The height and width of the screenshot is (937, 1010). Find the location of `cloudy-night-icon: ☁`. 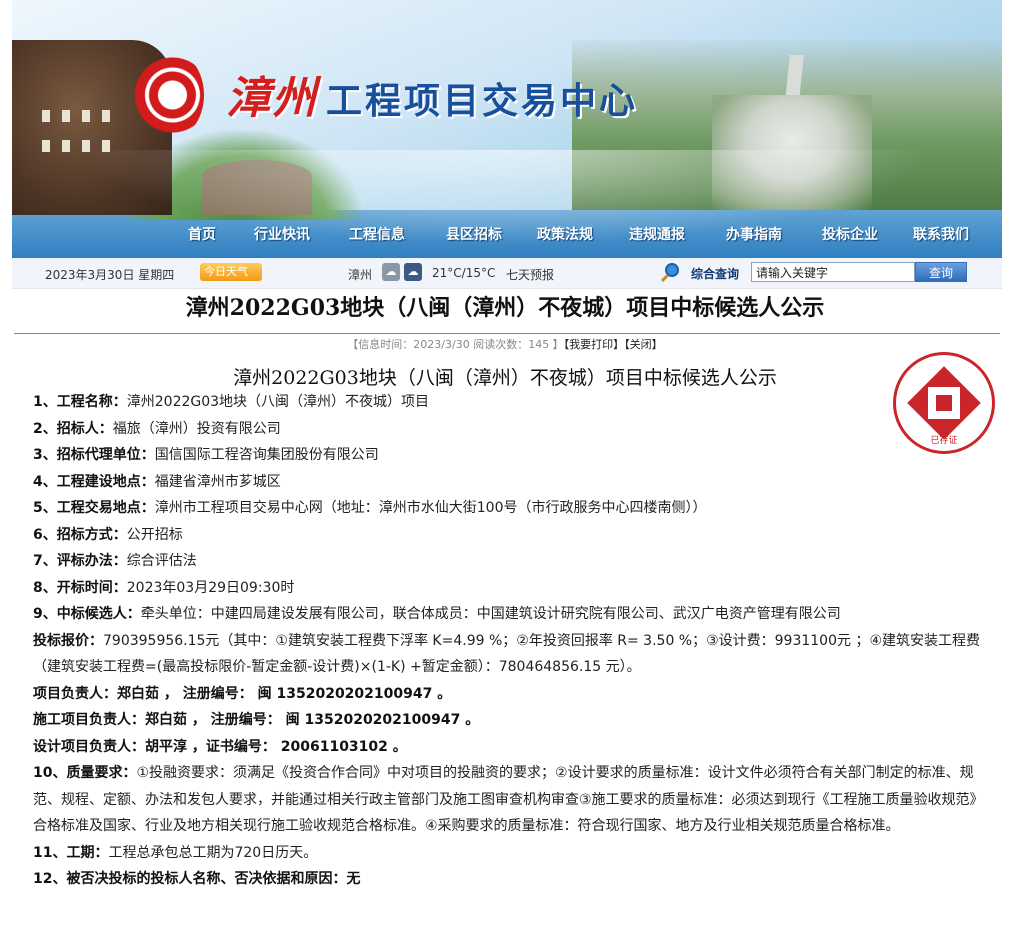

cloudy-night-icon: ☁ is located at coordinates (413, 272).